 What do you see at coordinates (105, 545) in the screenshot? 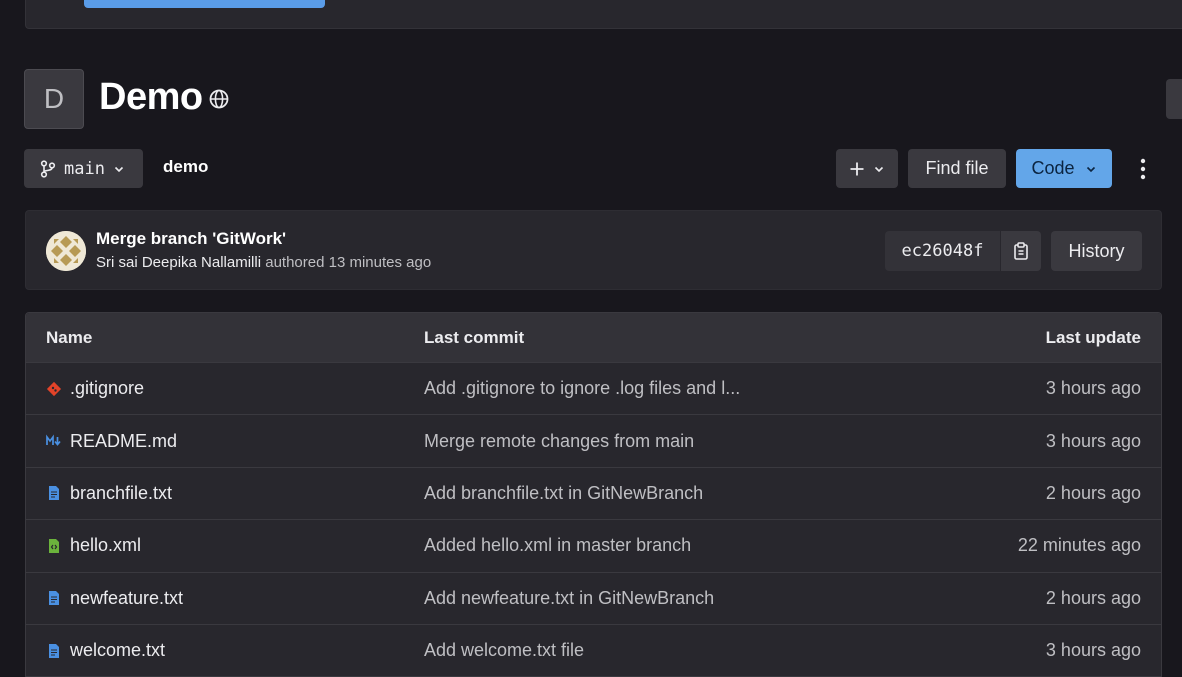
I see `file-name: hello.xml` at bounding box center [105, 545].